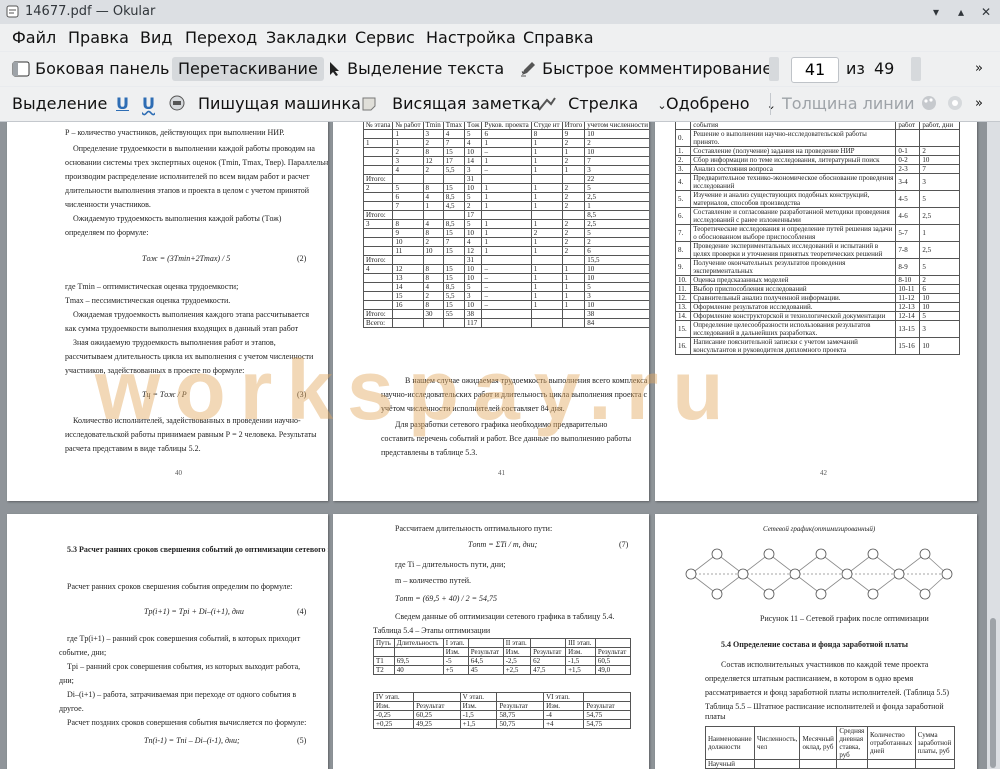 This screenshot has width=1000, height=769. What do you see at coordinates (683, 169) in the screenshot?
I see `table-cell: 3.` at bounding box center [683, 169].